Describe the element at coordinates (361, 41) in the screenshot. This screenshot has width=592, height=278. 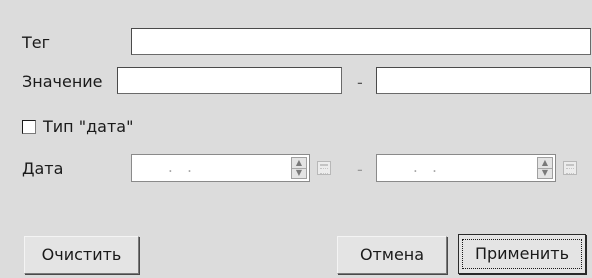
I see `tag-input` at that location.